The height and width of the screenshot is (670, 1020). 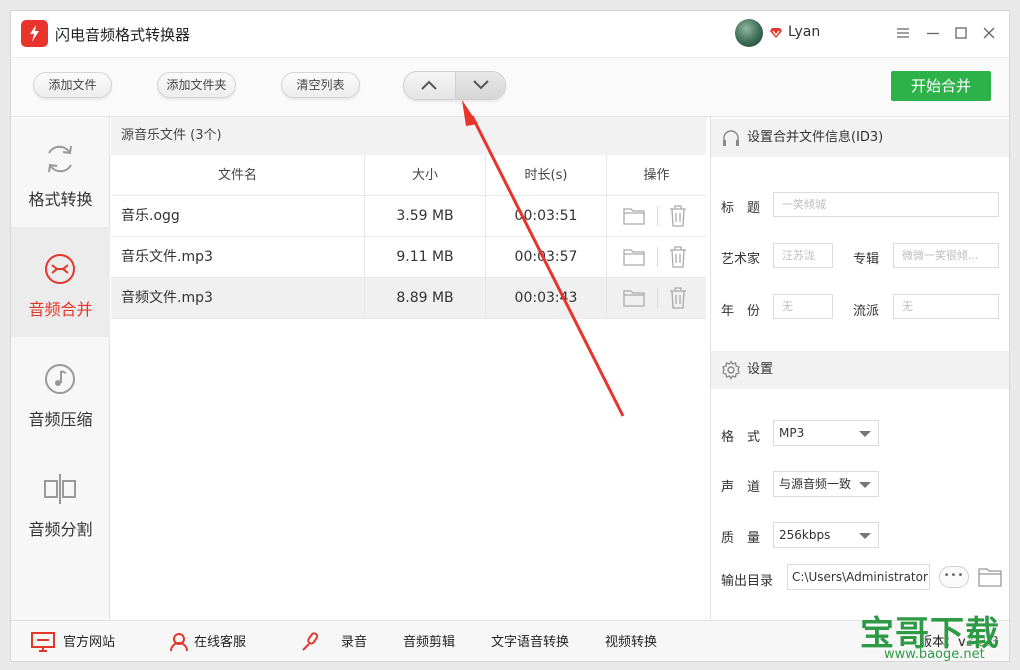 I want to click on file-duration: 00:03:57, so click(x=546, y=257).